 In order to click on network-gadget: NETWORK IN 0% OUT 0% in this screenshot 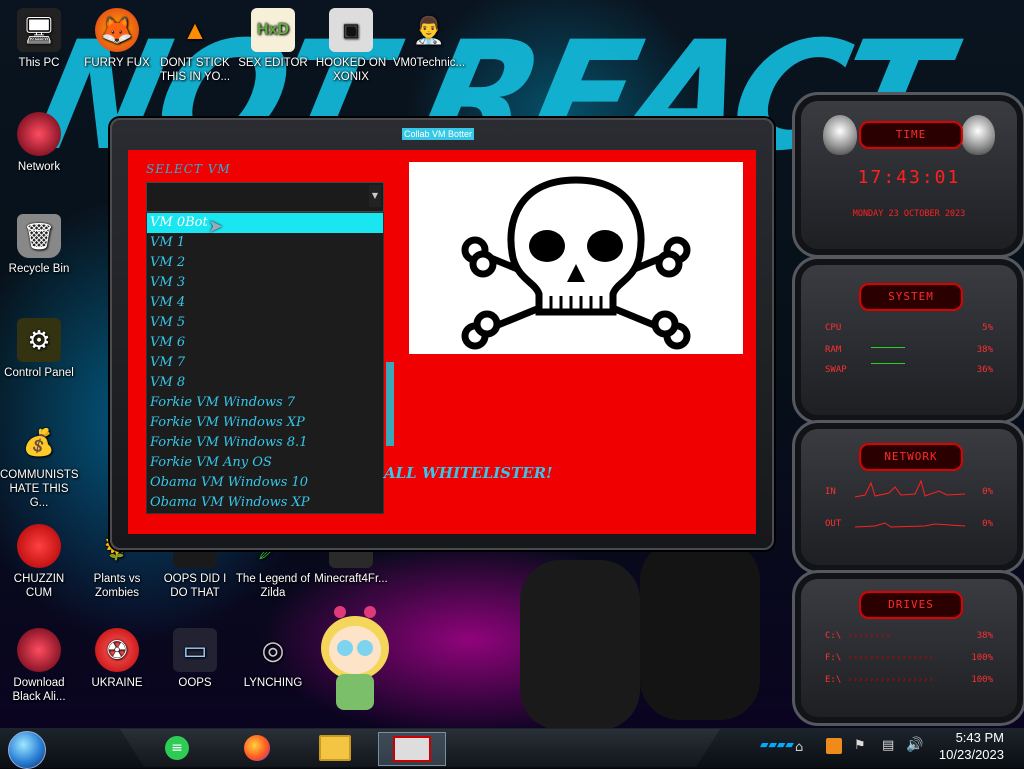, I will do `click(908, 497)`.